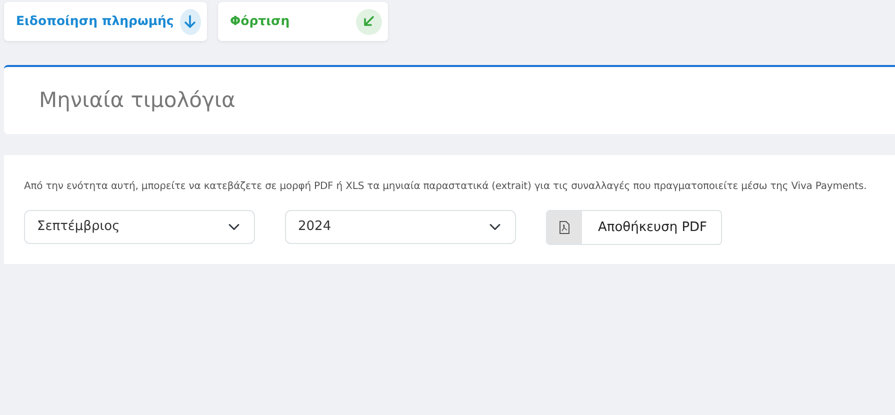 The width and height of the screenshot is (895, 415). What do you see at coordinates (95, 21) in the screenshot?
I see `action-label: Ειδοποίηση πληρωμής` at bounding box center [95, 21].